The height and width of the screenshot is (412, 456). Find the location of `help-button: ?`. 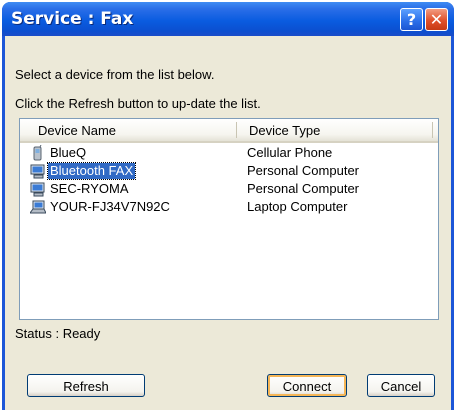

help-button: ? is located at coordinates (411, 19).